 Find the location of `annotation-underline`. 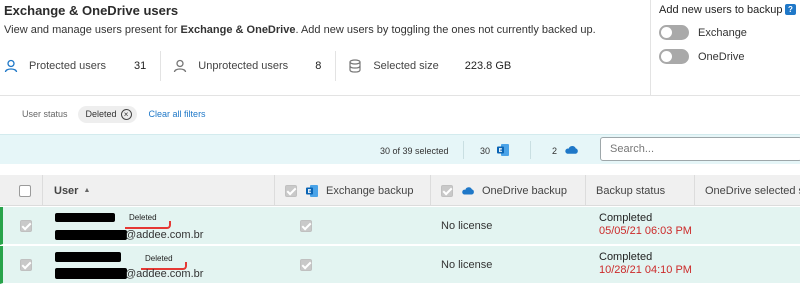

annotation-underline is located at coordinates (148, 225).